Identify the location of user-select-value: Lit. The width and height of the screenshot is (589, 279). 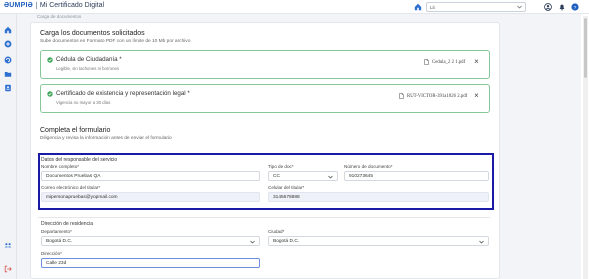
(432, 7).